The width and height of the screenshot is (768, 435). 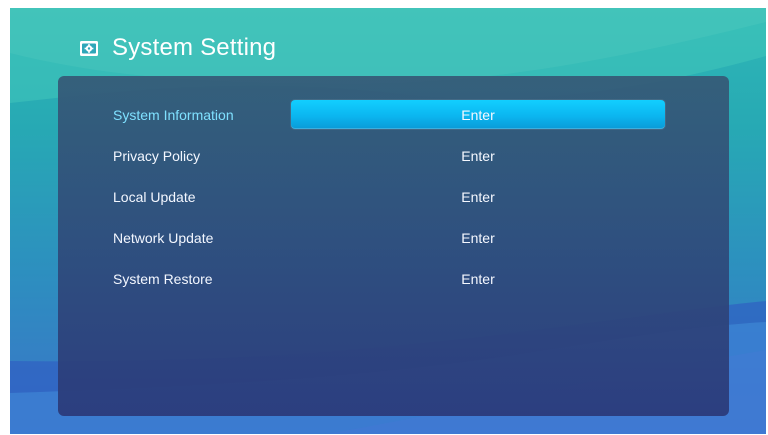 I want to click on settings-row-network-update: Network Update Enter, so click(x=393, y=238).